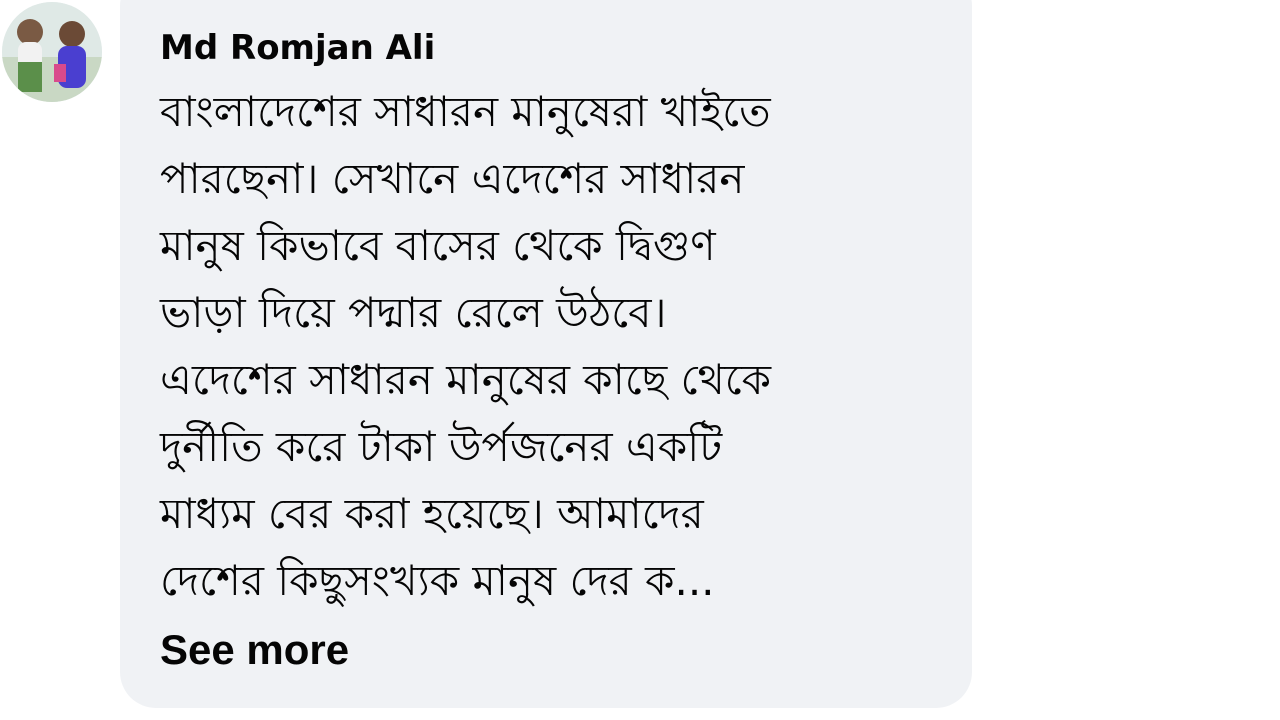  Describe the element at coordinates (254, 650) in the screenshot. I see `see-more-link: See more` at that location.